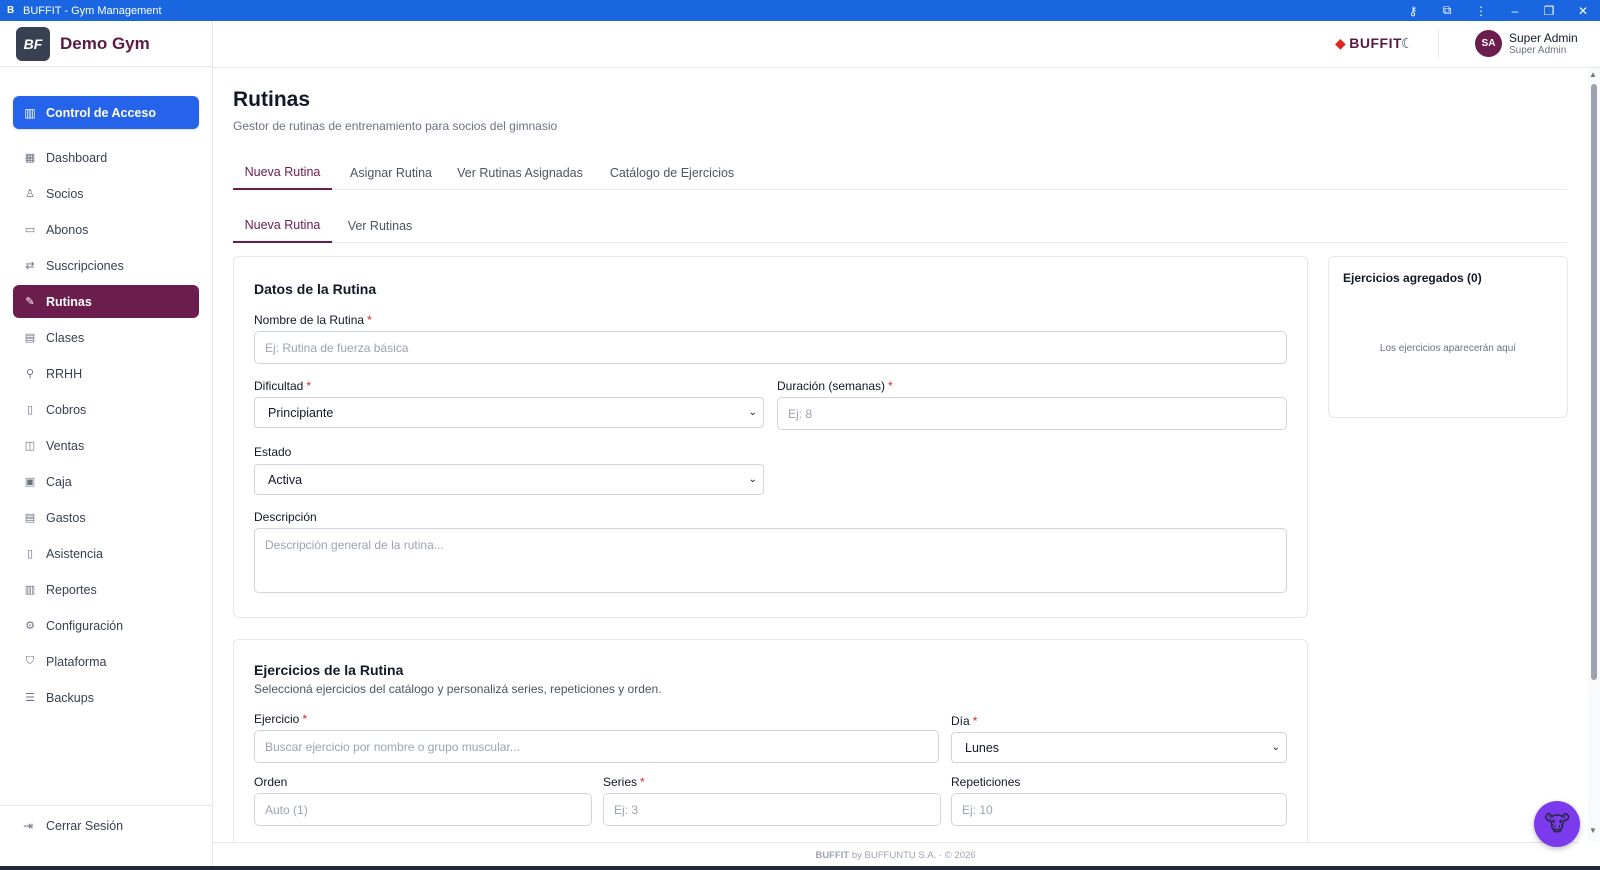  What do you see at coordinates (106, 44) in the screenshot?
I see `brand: BF Demo Gym` at bounding box center [106, 44].